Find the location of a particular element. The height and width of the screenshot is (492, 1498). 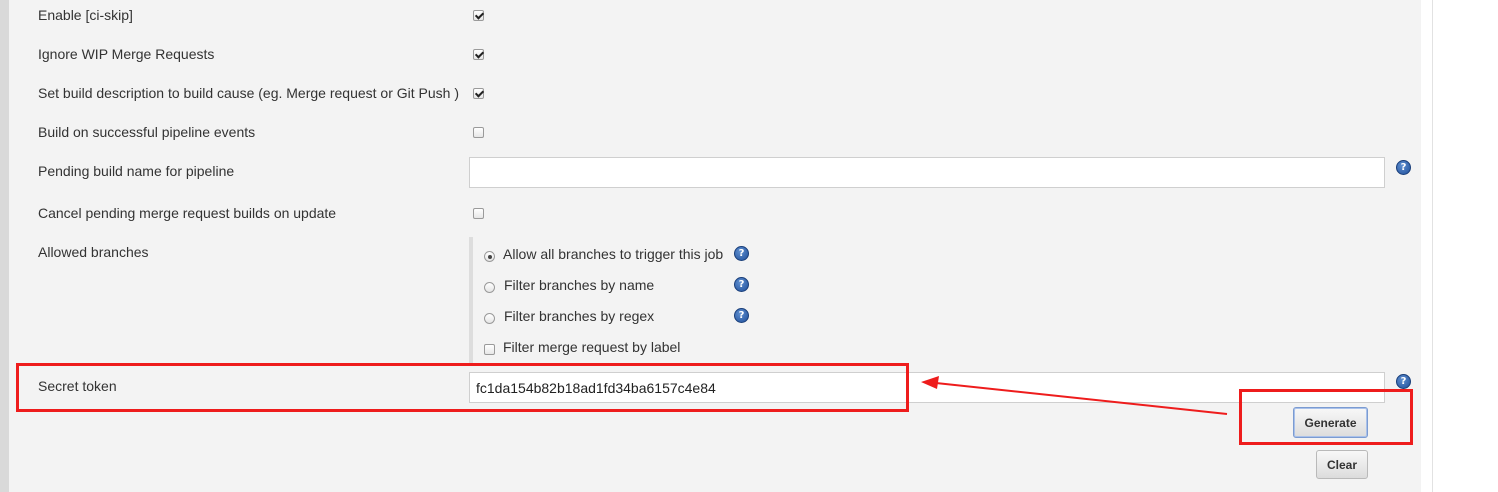

filter-by-regex-radio is located at coordinates (489, 318).